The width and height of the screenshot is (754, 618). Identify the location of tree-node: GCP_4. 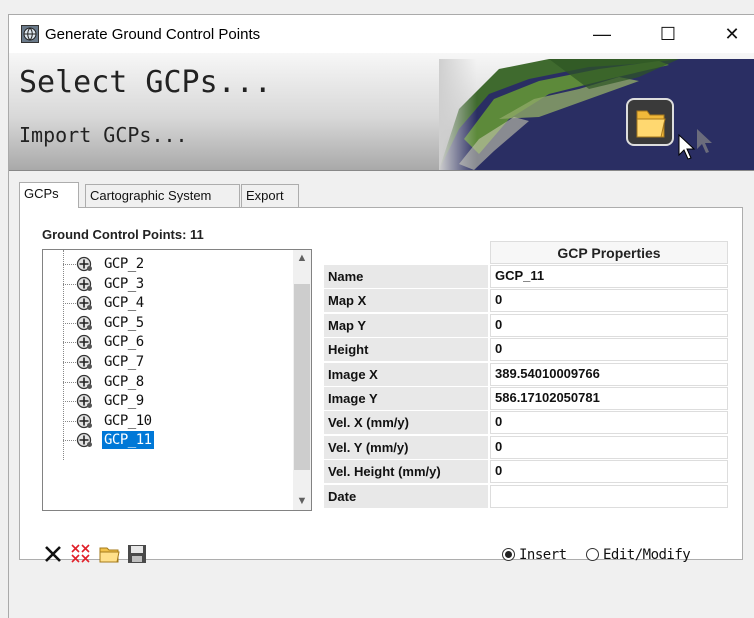
(163, 303).